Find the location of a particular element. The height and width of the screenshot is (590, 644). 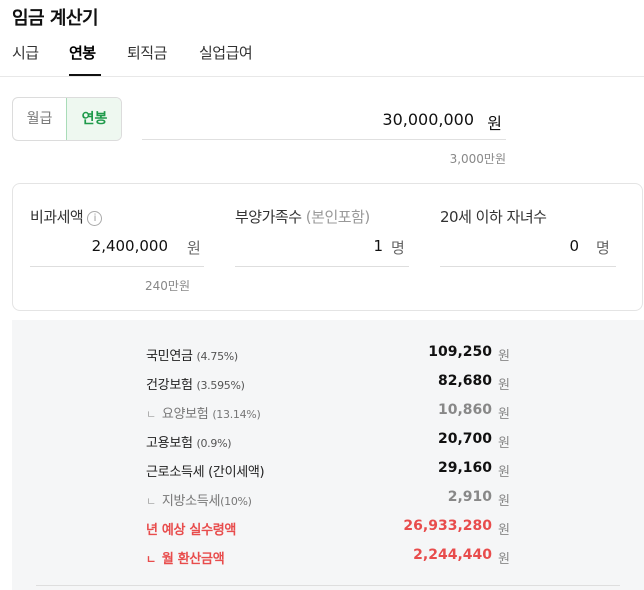

tab-yearly: 연봉 is located at coordinates (82, 52).